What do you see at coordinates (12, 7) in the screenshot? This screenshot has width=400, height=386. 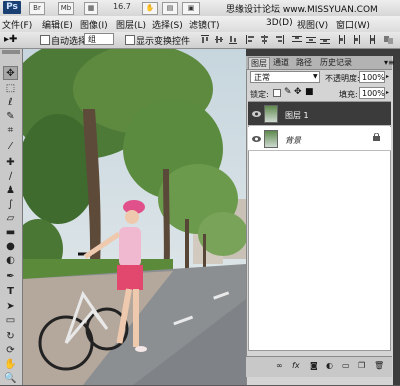 I see `photoshop-logo: Ps` at bounding box center [12, 7].